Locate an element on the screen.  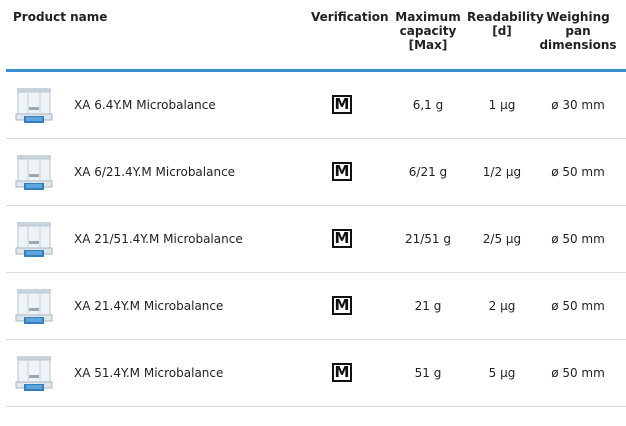
max-capacity: 21/51 g is located at coordinates (427, 239).